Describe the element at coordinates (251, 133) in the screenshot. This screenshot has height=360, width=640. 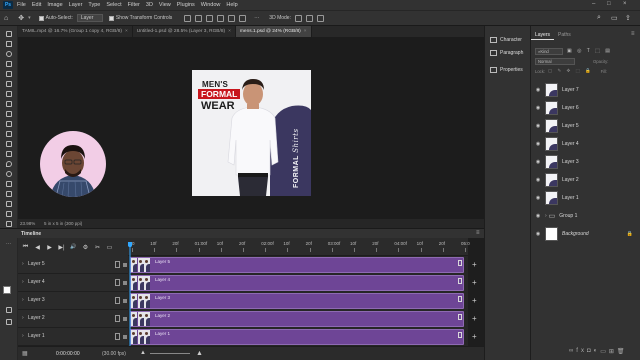
I see `artboard: MEN'S FORMAL WEAR FORMAL Shirts` at that location.